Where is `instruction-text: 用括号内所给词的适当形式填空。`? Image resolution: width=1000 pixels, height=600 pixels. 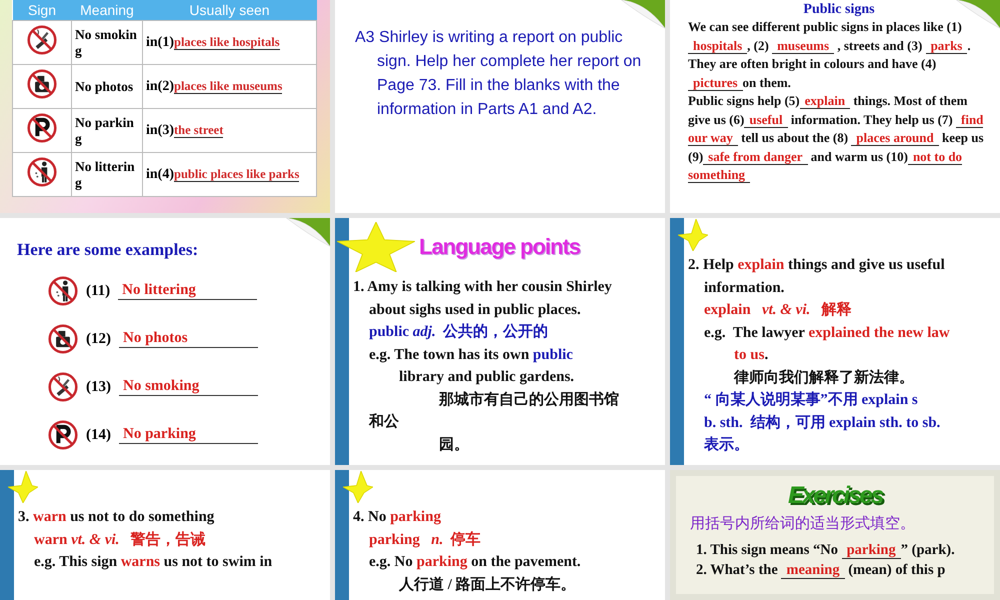 instruction-text: 用括号内所给词的适当形式填空。 is located at coordinates (803, 524).